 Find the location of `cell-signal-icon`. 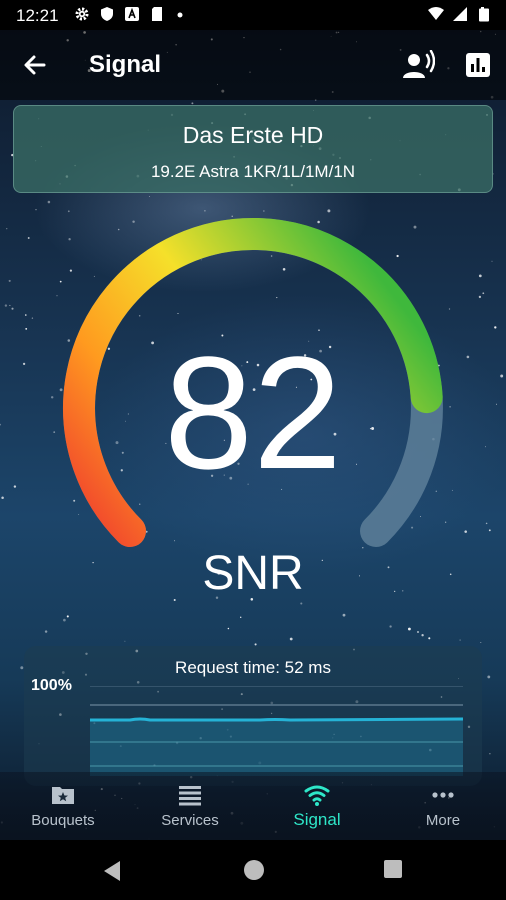

cell-signal-icon is located at coordinates (460, 14).